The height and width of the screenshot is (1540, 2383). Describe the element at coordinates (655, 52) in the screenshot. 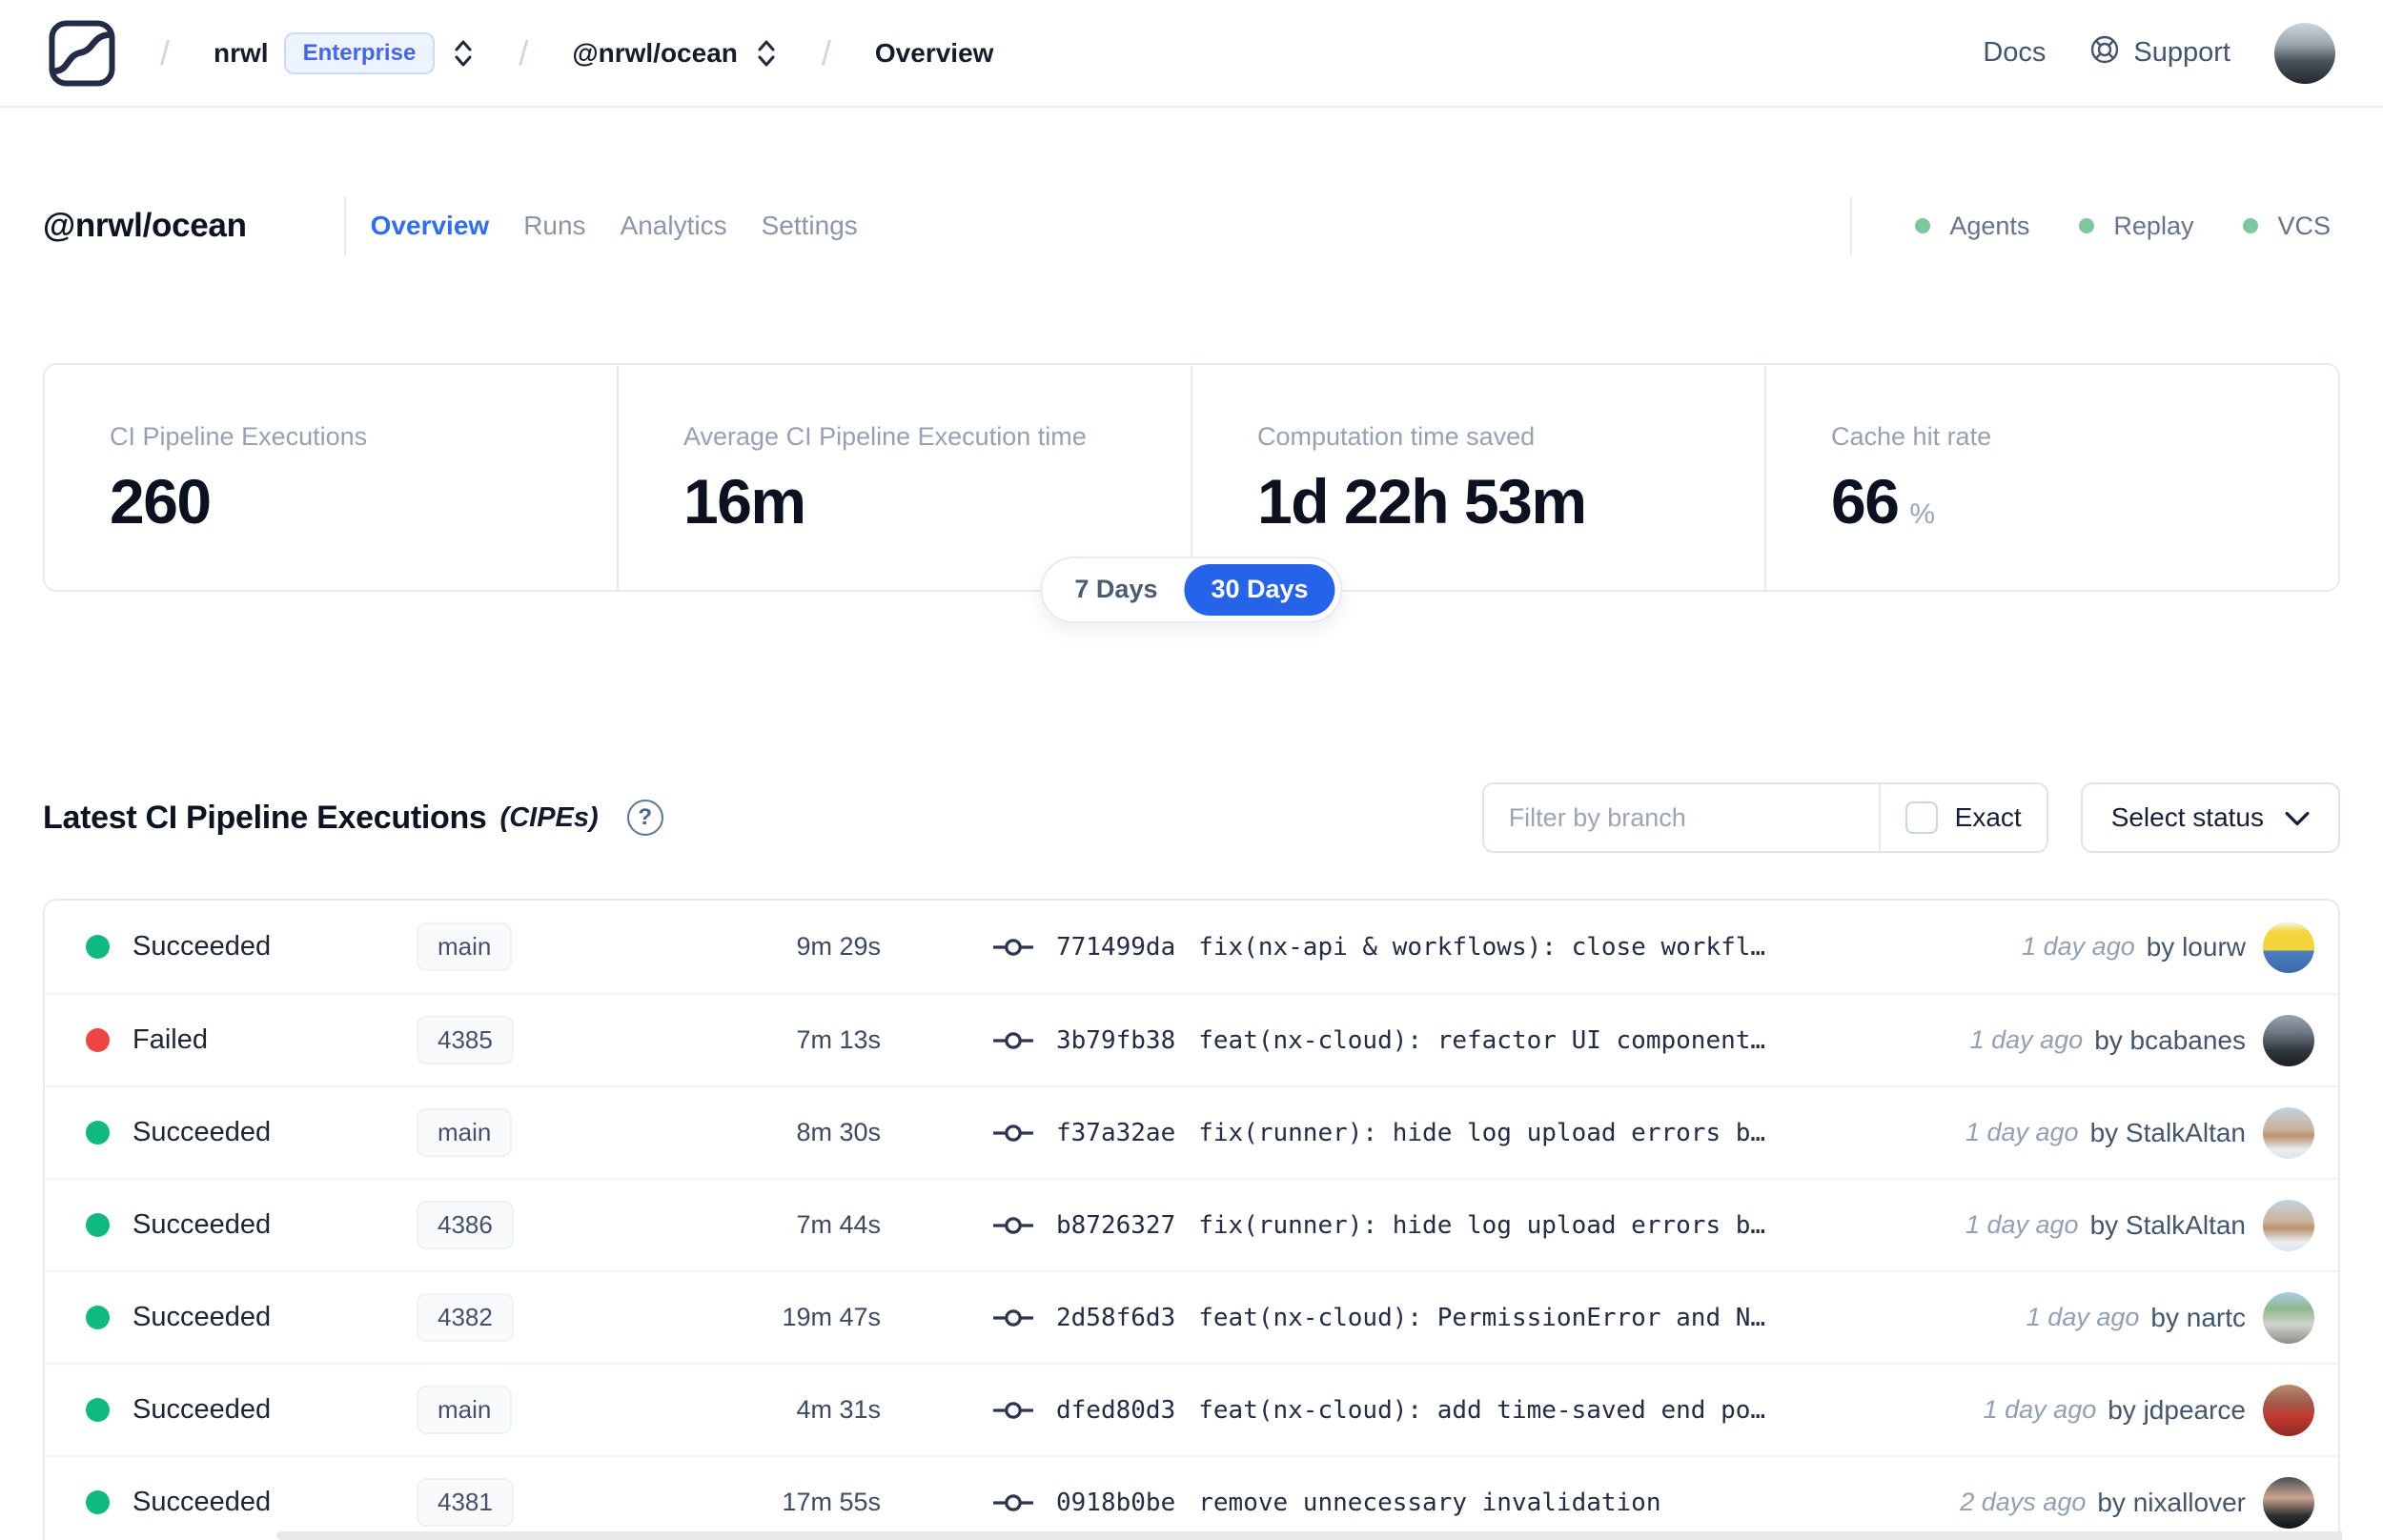

I see `workspace-name: @nrwl/ocean` at that location.